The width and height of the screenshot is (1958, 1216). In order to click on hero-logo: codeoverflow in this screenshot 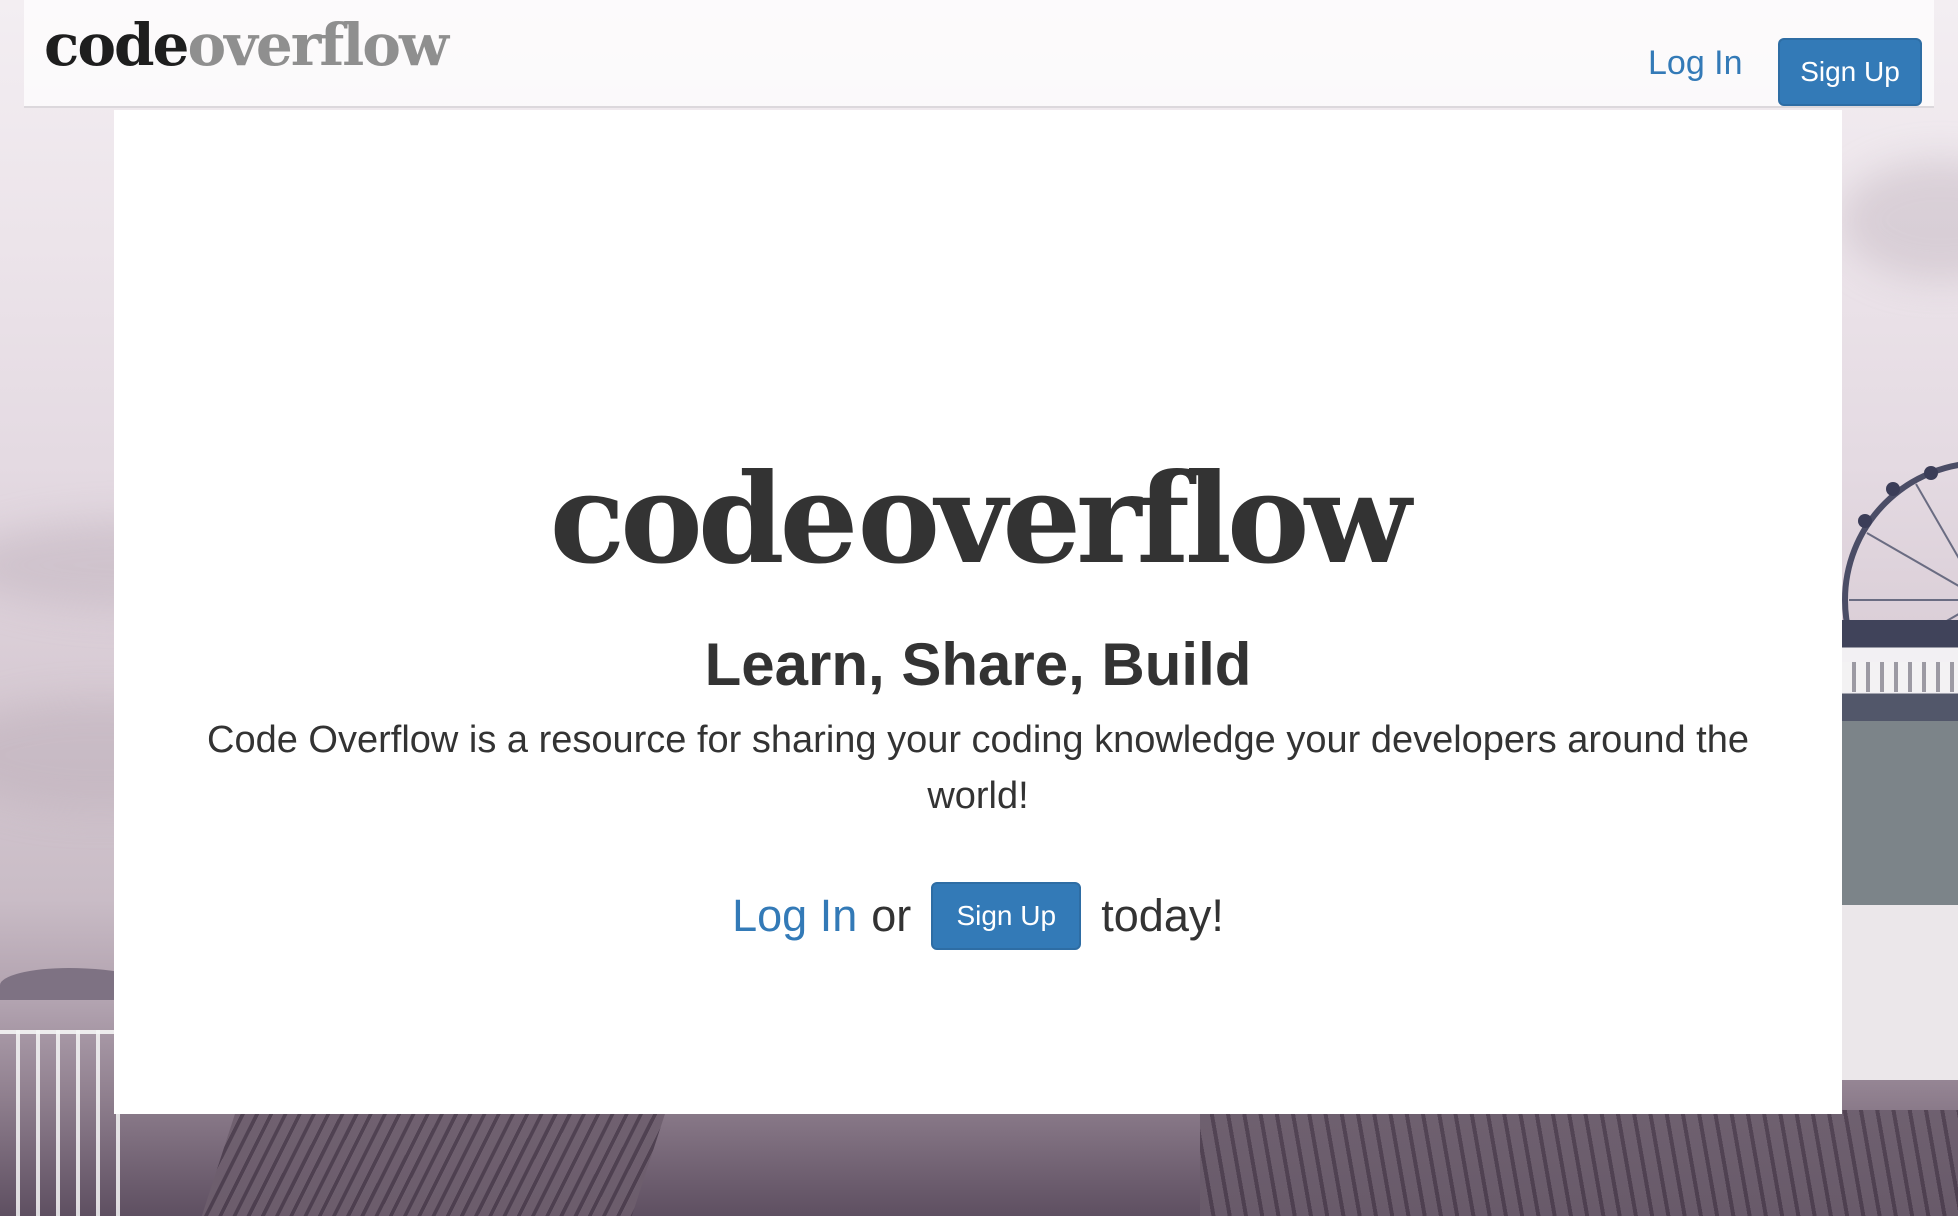, I will do `click(978, 520)`.